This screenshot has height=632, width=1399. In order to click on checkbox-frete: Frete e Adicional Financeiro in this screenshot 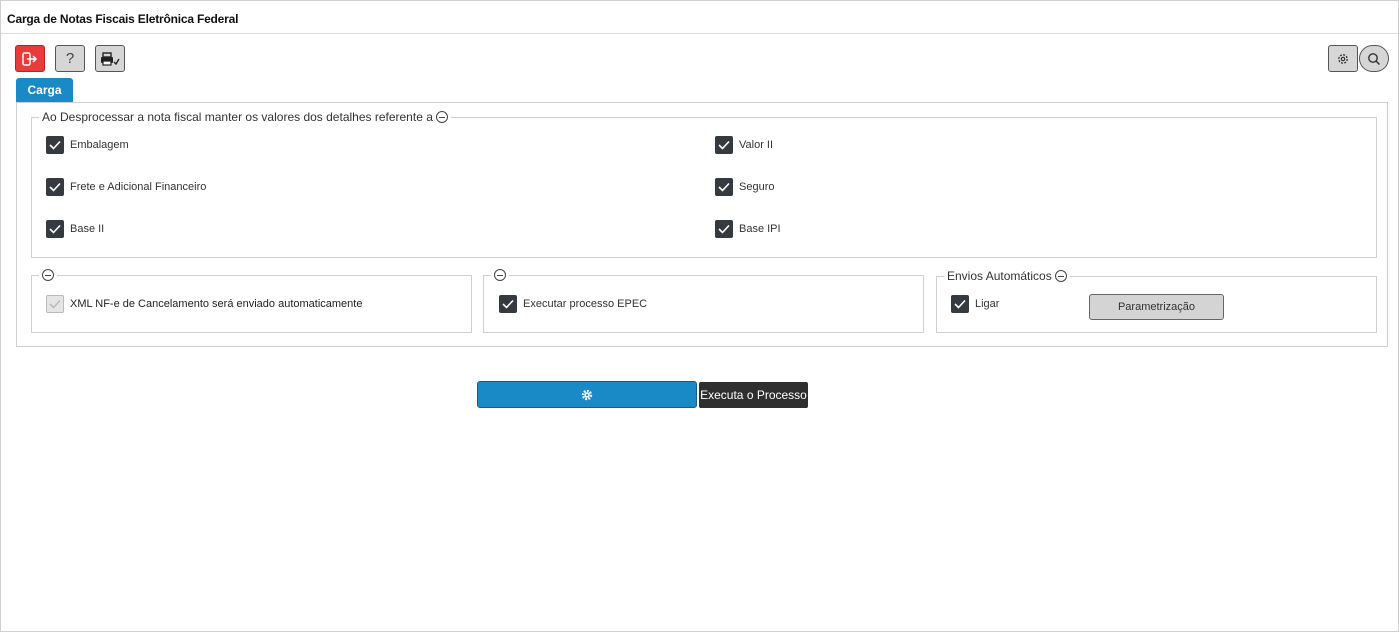, I will do `click(126, 187)`.